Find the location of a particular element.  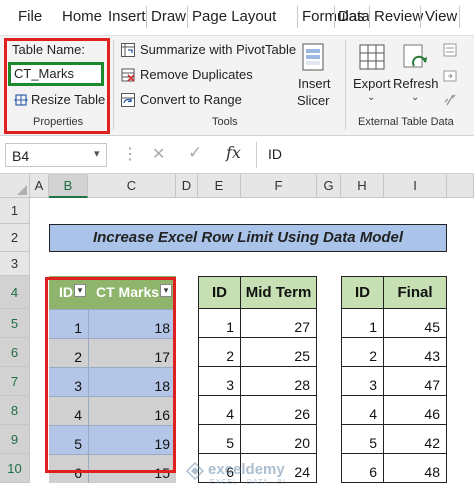

final-id-cell: 2 is located at coordinates (362, 352).